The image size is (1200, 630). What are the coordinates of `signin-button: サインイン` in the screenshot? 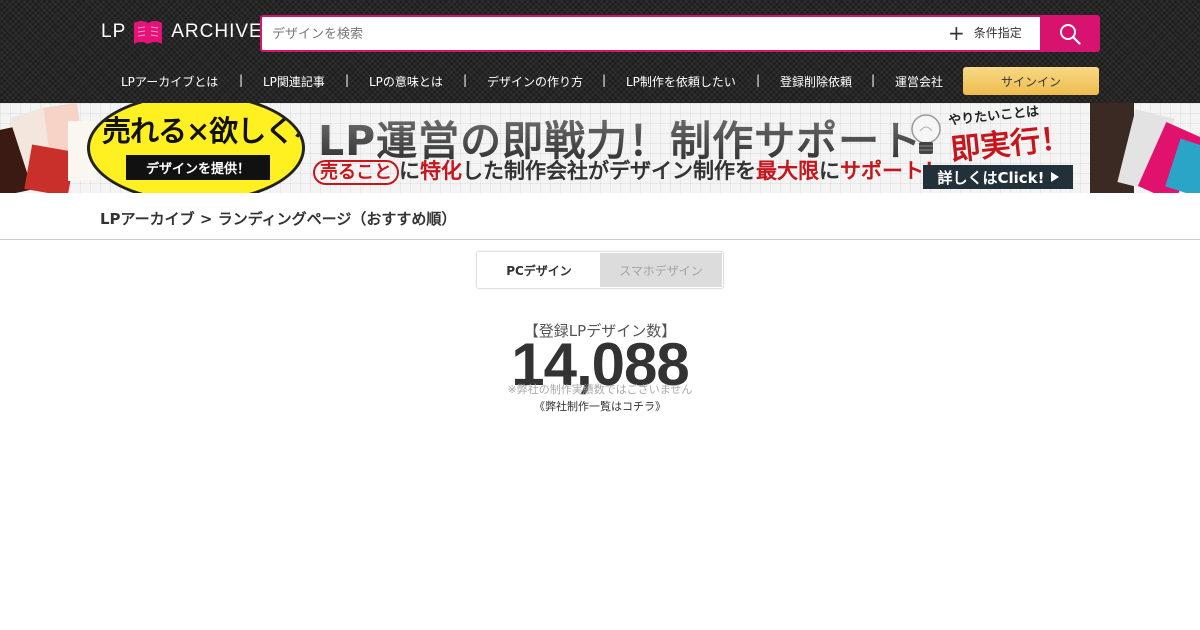 It's located at (1031, 81).